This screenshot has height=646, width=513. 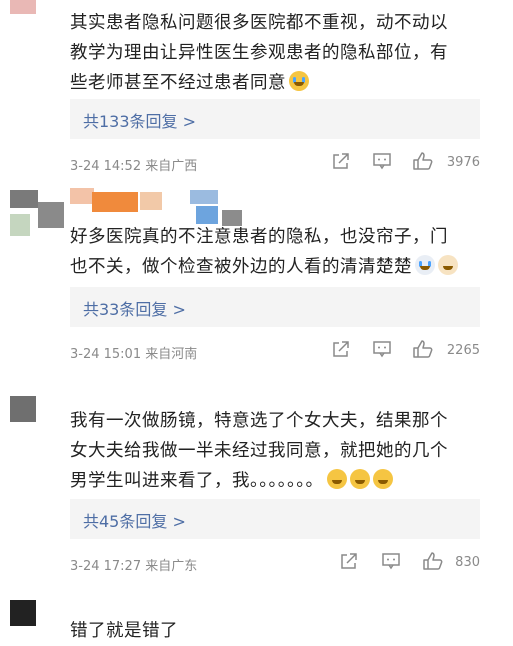 I want to click on reply-count-link: 共45条回复 >, so click(x=275, y=519).